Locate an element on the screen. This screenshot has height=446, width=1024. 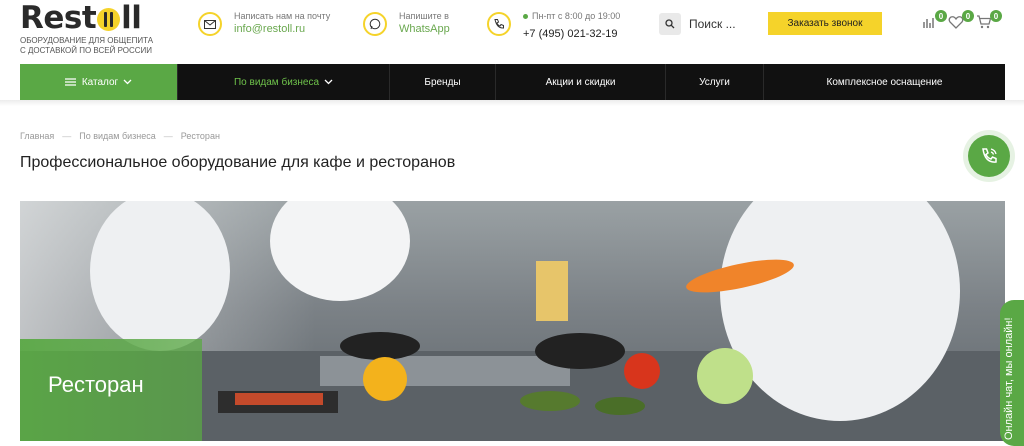
nav-catalog-label: Каталог is located at coordinates (100, 82).